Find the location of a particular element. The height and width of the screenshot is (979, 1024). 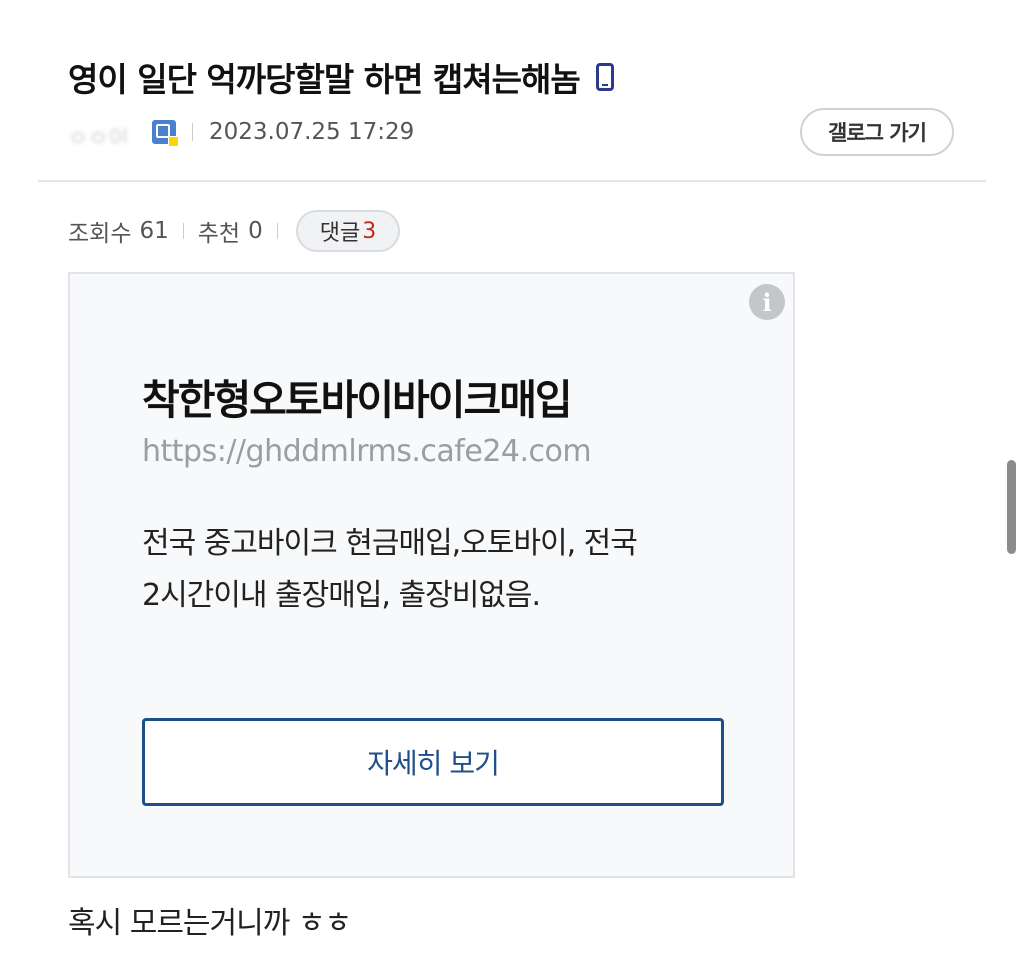

recommend-label: 추천 is located at coordinates (219, 234).